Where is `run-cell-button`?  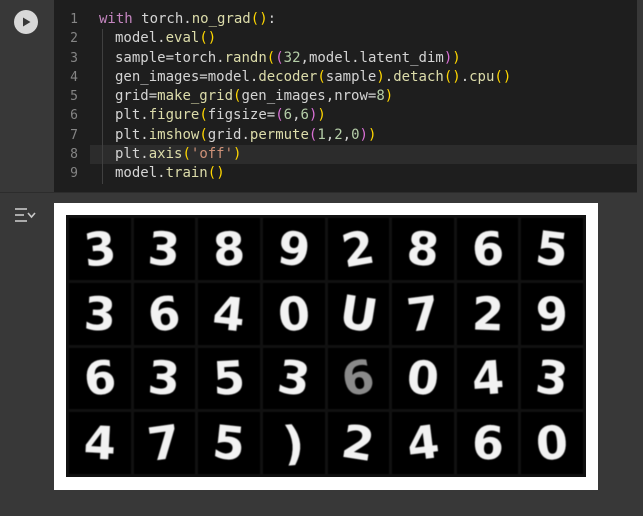 run-cell-button is located at coordinates (26, 22).